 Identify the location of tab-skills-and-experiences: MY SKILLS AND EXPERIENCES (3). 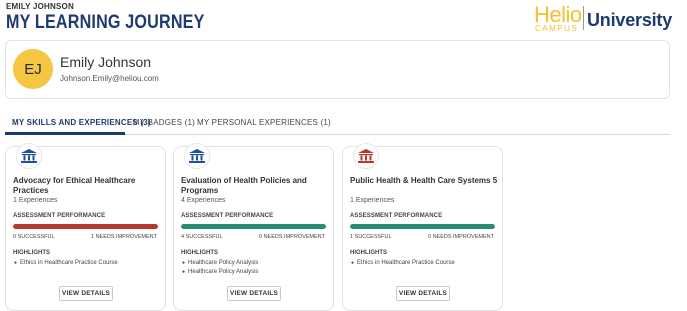
(81, 122).